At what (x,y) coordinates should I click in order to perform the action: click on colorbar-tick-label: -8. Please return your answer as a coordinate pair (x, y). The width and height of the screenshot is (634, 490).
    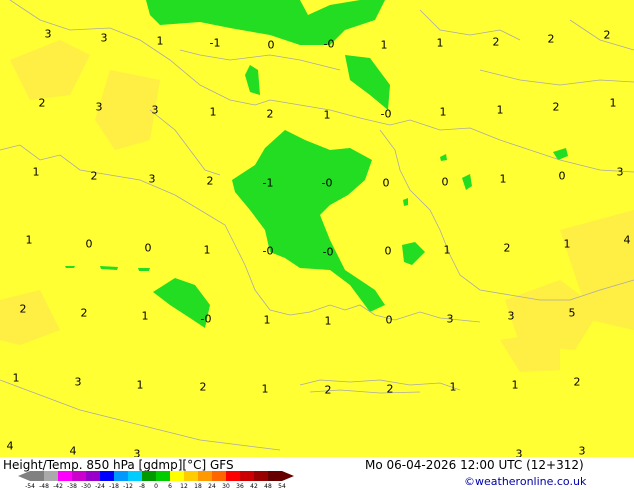
    Looking at the image, I should click on (142, 486).